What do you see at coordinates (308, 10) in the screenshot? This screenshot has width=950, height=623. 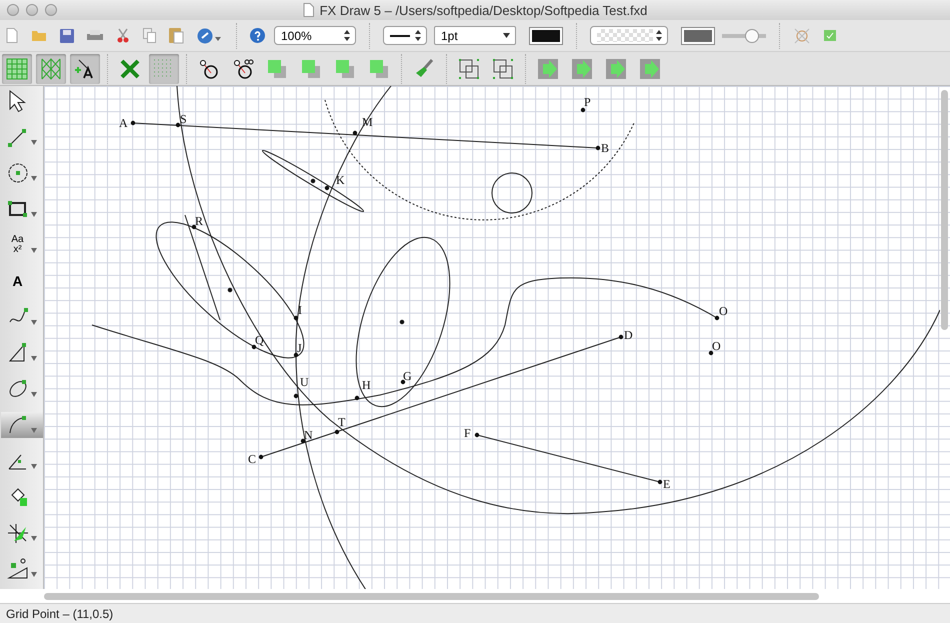 I see `document-icon` at bounding box center [308, 10].